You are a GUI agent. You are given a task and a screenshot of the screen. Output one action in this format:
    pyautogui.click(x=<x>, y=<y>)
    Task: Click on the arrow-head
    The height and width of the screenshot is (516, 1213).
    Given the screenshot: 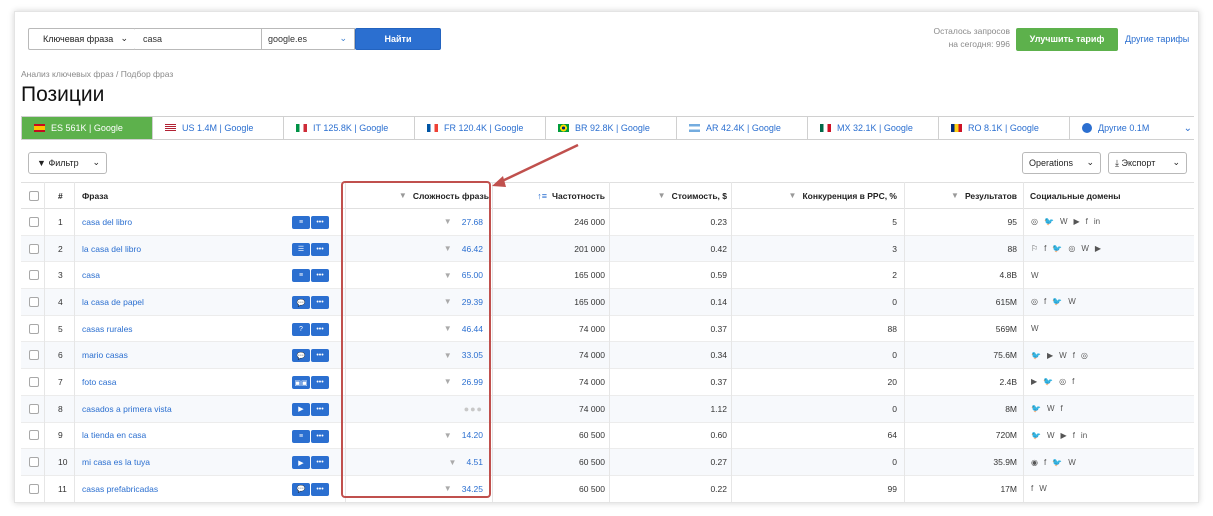 What is the action you would take?
    pyautogui.click(x=499, y=181)
    